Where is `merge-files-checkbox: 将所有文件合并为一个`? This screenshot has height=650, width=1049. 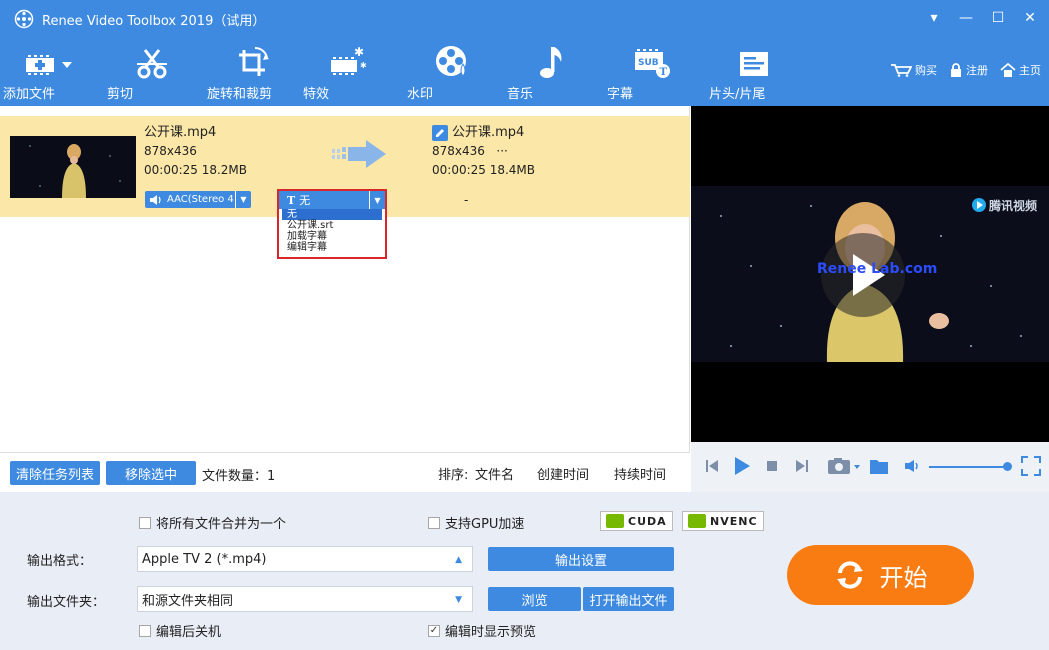 merge-files-checkbox: 将所有文件合并为一个 is located at coordinates (212, 522).